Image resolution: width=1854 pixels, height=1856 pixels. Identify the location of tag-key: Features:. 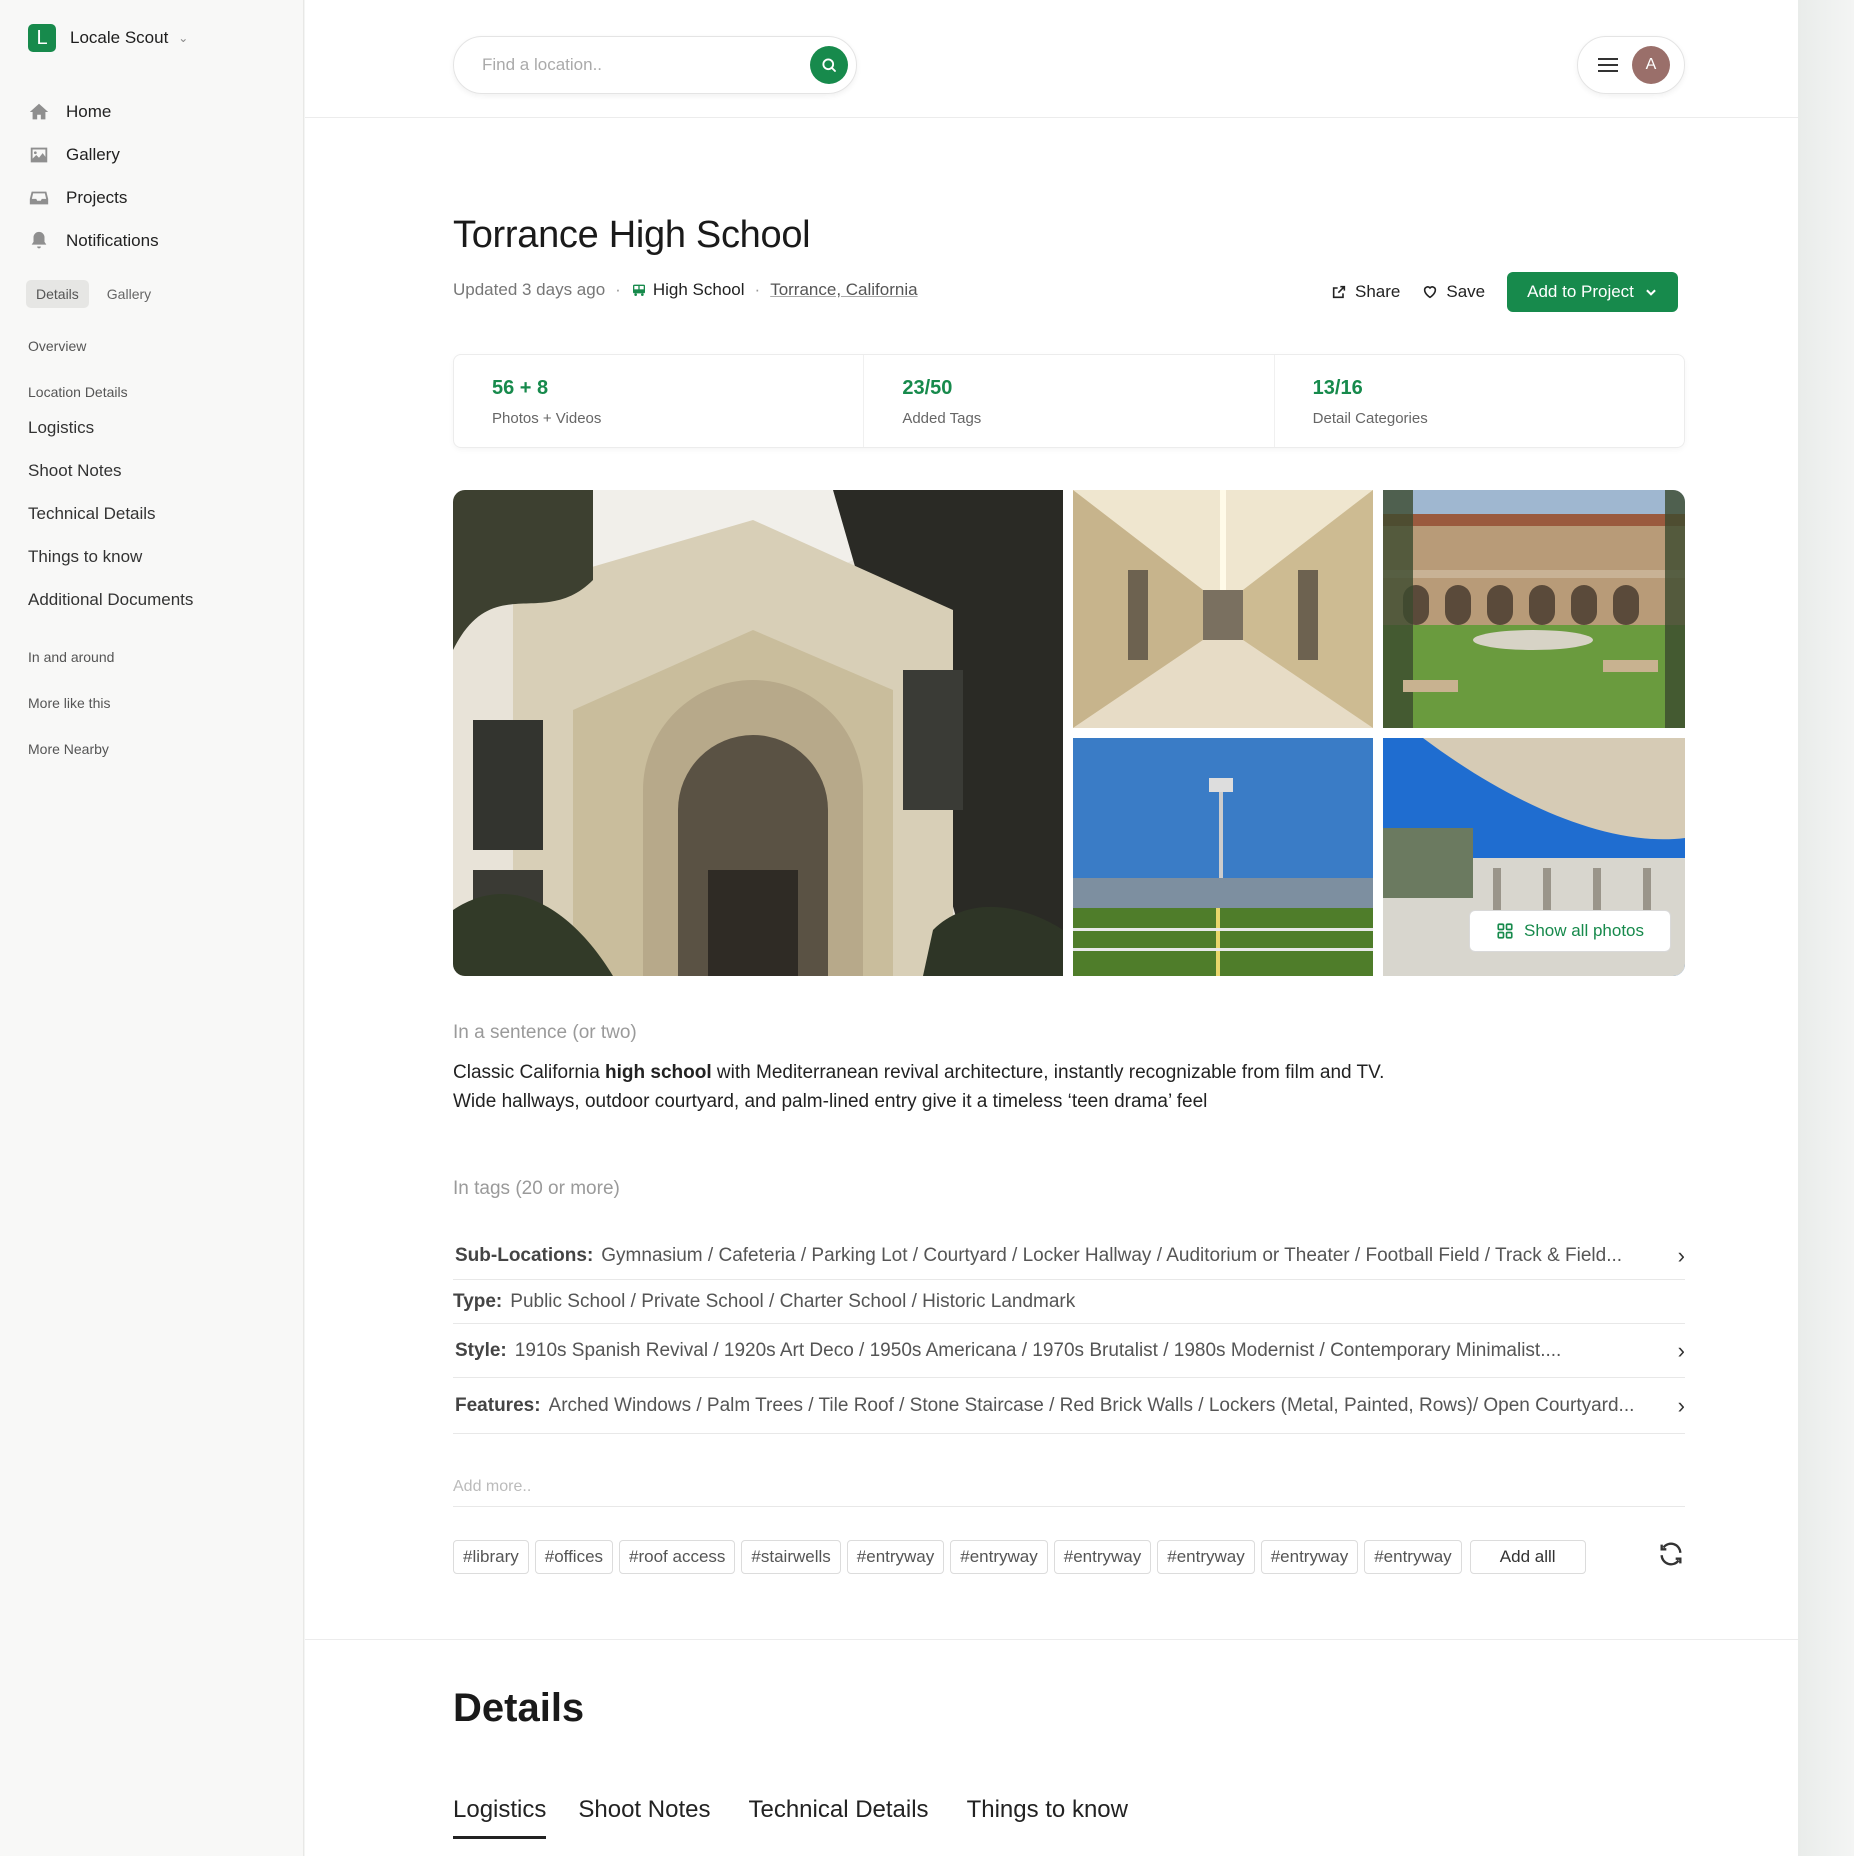
(498, 1405).